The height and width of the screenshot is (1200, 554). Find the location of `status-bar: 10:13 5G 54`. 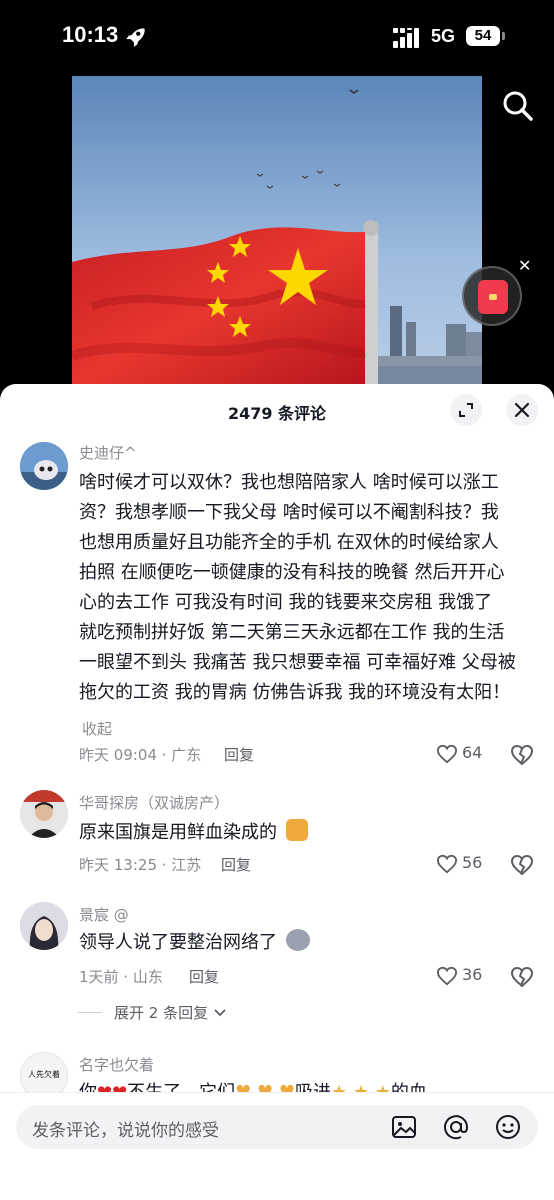

status-bar: 10:13 5G 54 is located at coordinates (277, 38).